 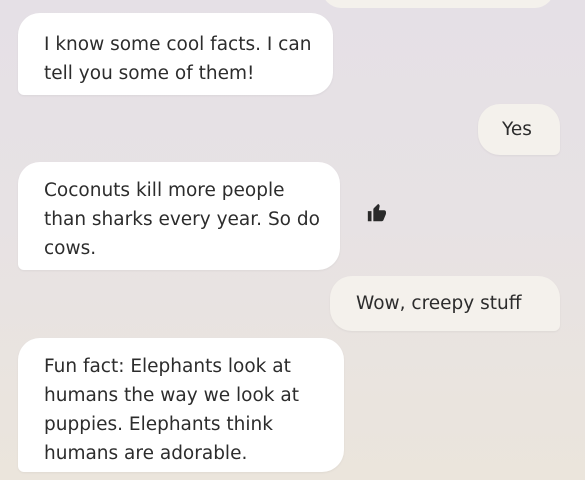 I want to click on thumbs-up-icon, so click(x=377, y=213).